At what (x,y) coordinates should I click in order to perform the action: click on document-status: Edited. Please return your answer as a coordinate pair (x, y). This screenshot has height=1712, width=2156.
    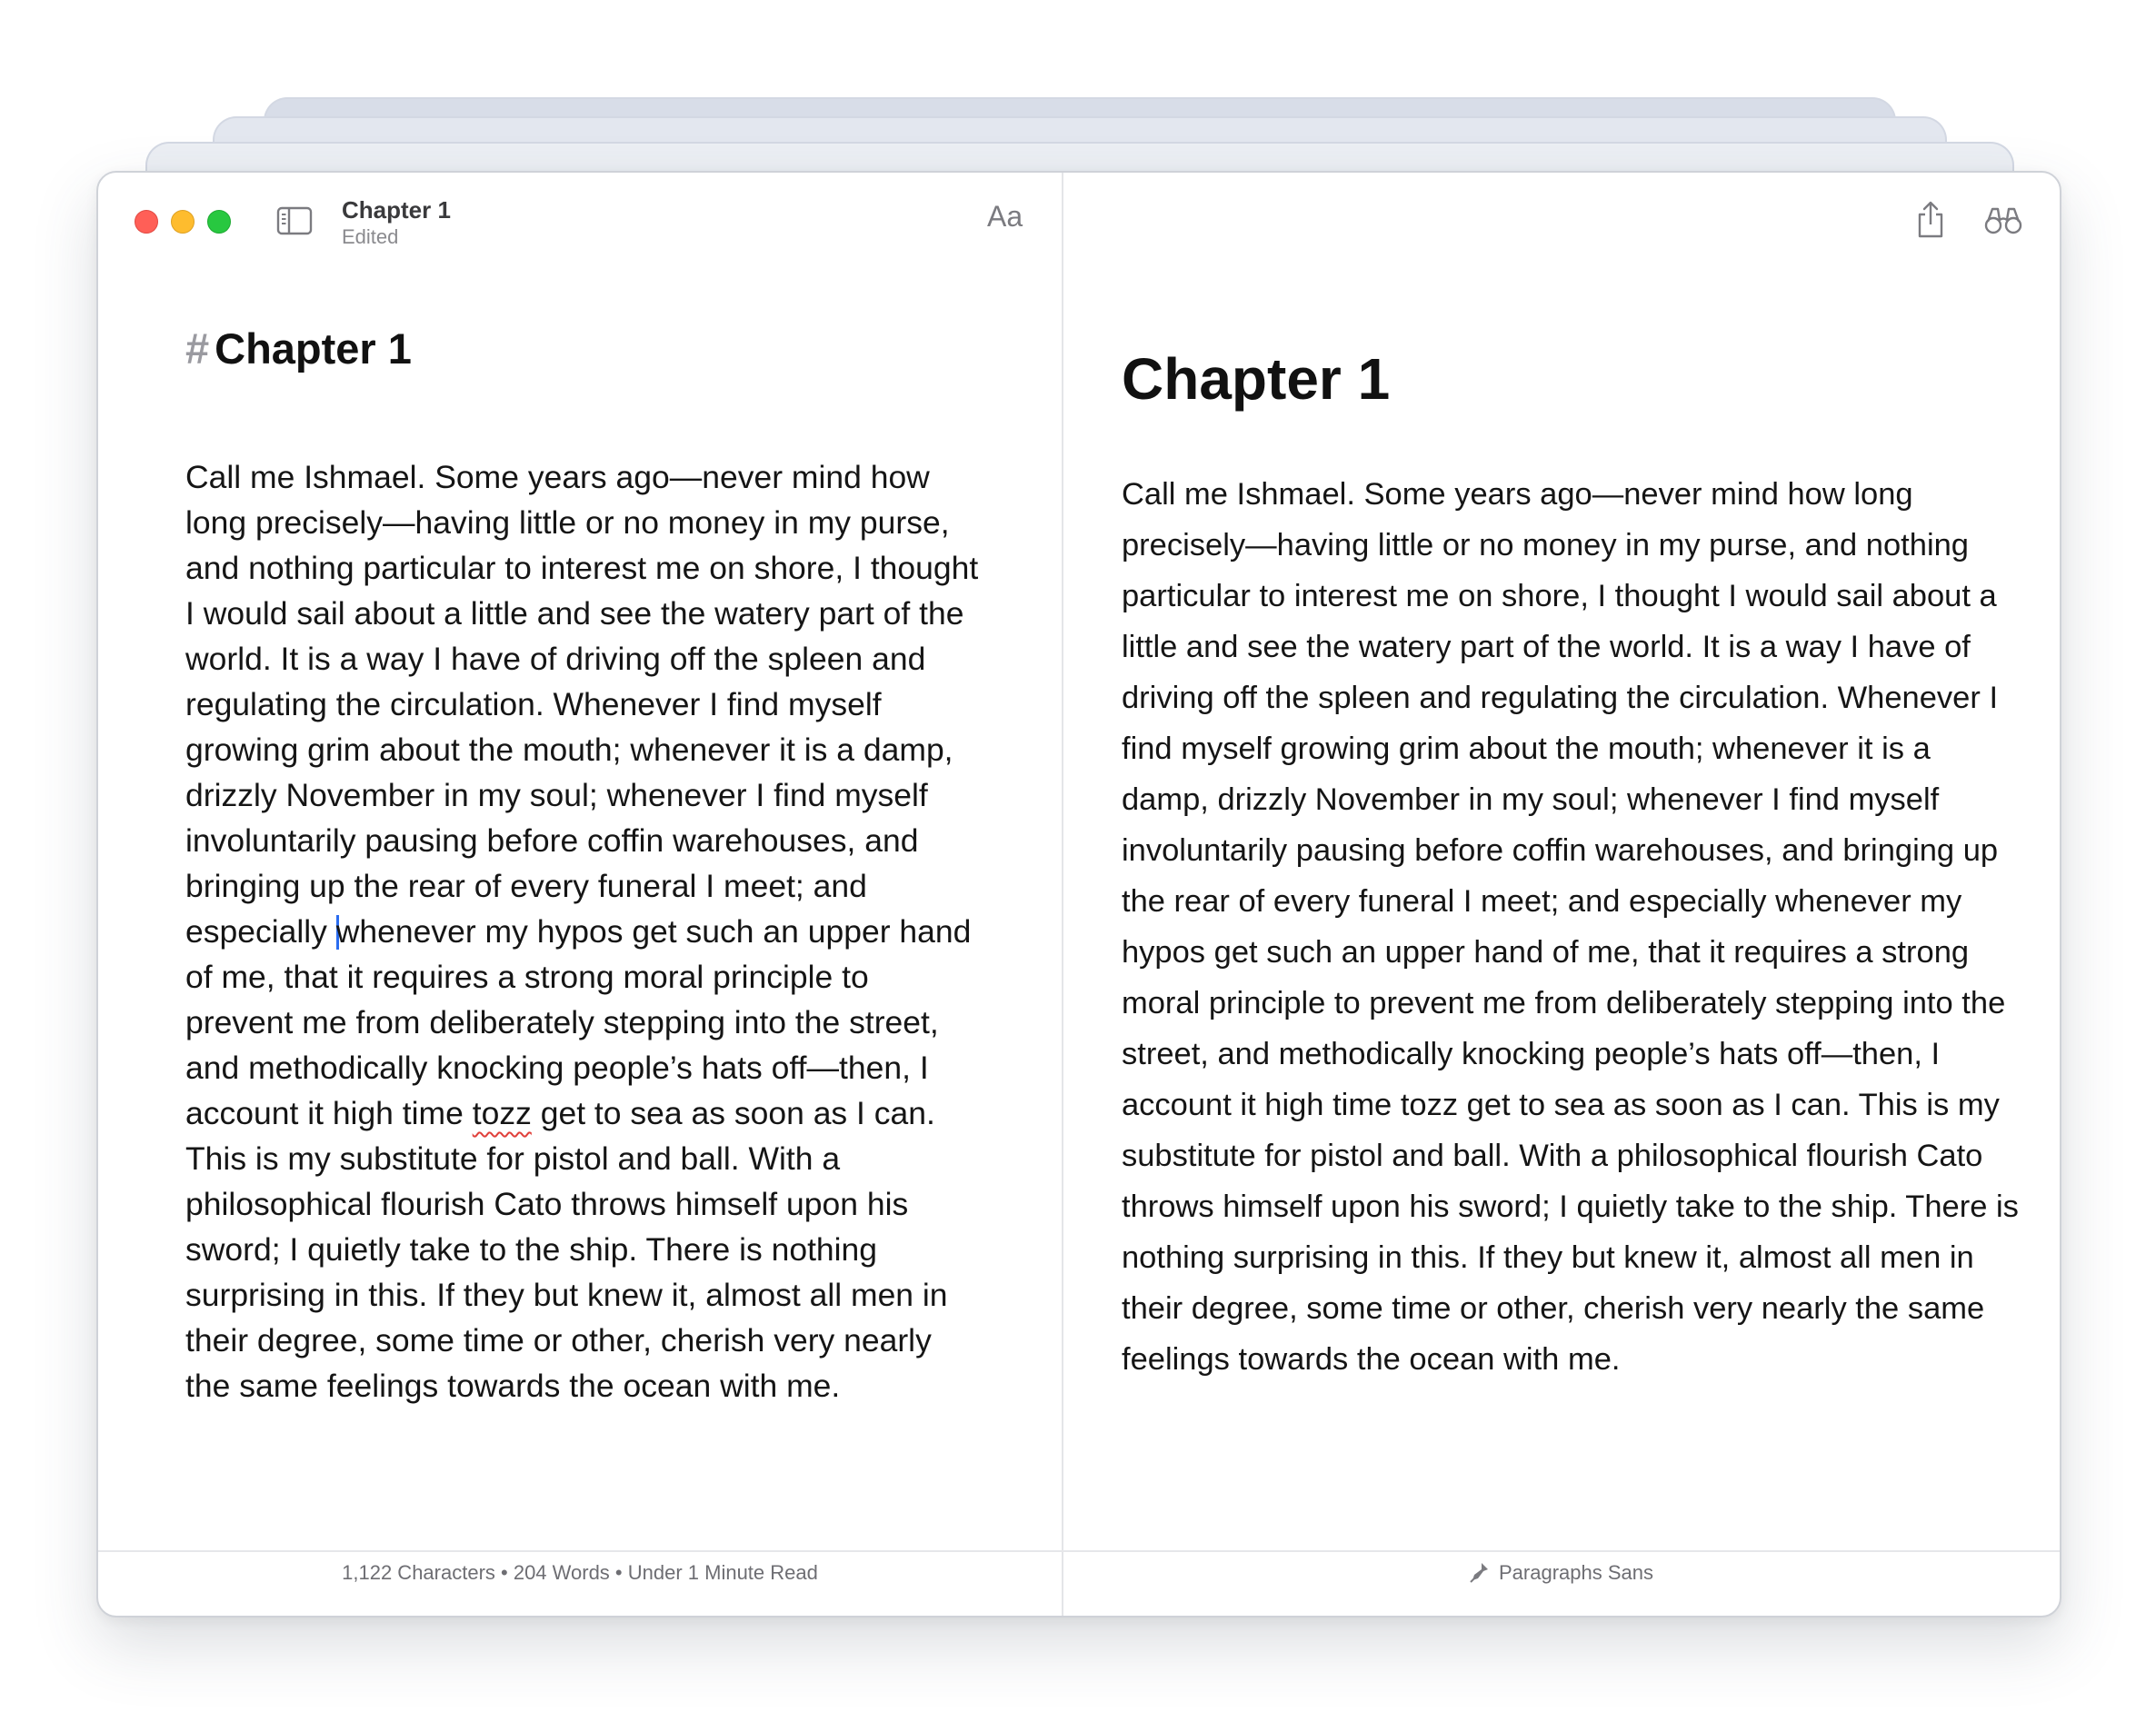
    Looking at the image, I should click on (370, 236).